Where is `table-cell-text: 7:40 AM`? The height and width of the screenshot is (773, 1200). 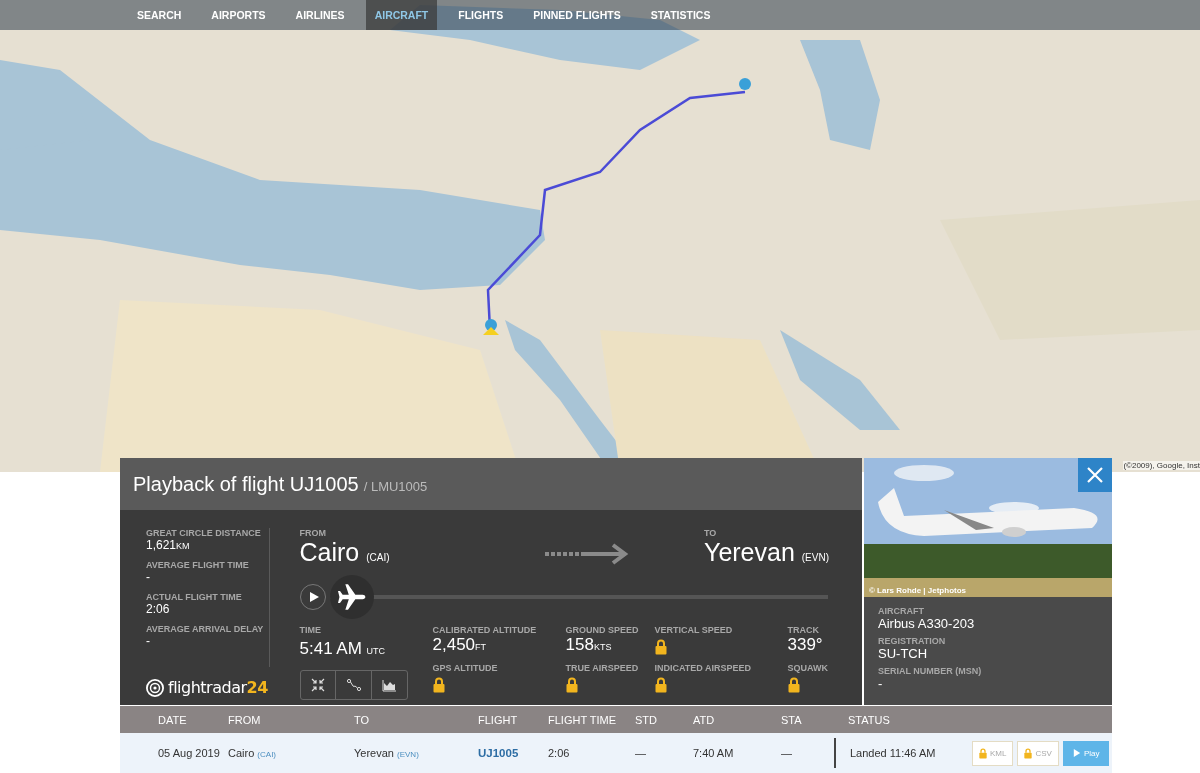 table-cell-text: 7:40 AM is located at coordinates (713, 753).